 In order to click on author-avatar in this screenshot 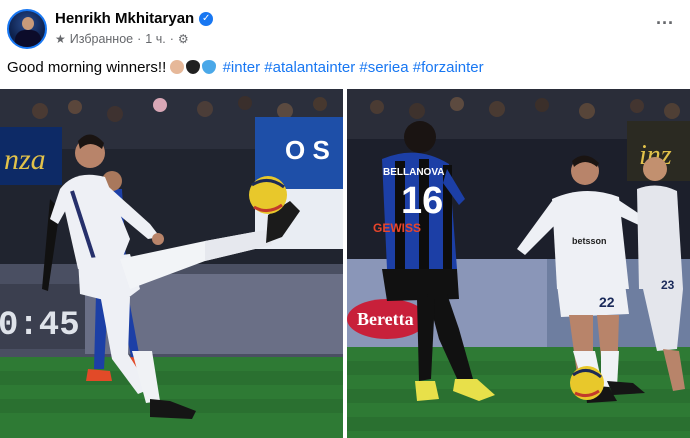, I will do `click(27, 29)`.